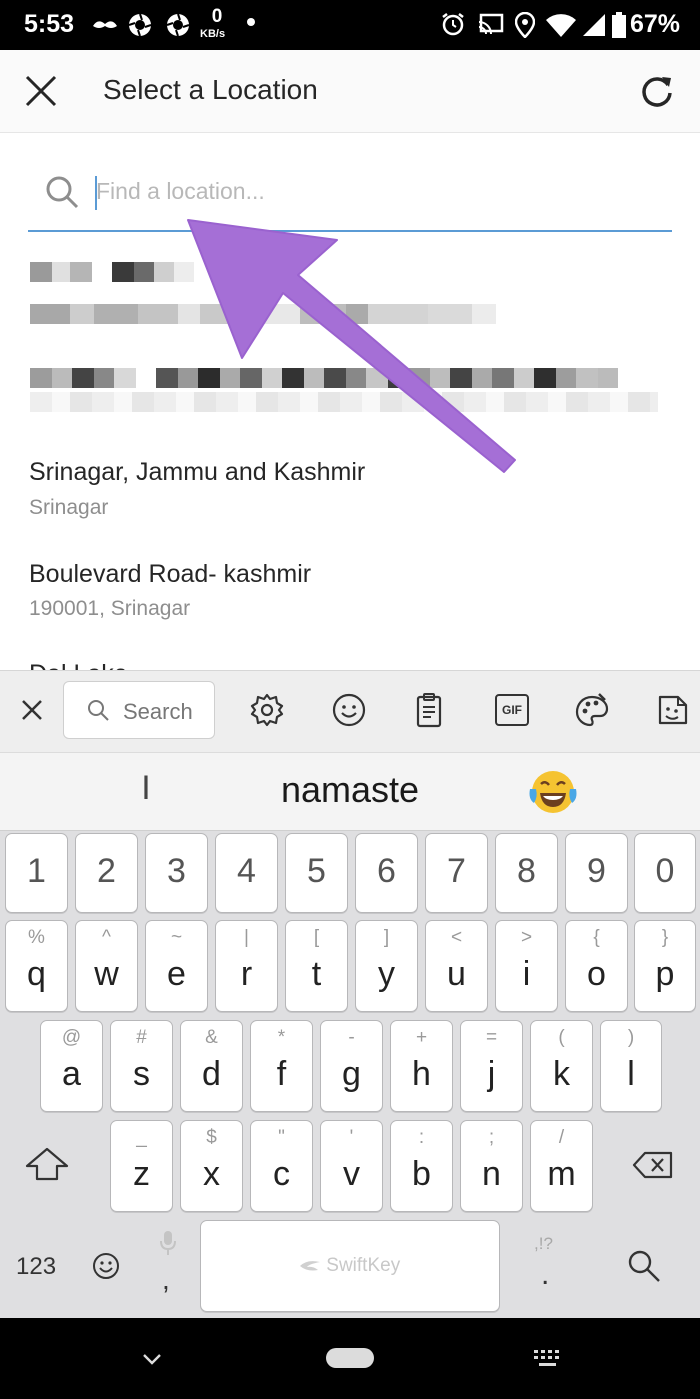 Image resolution: width=700 pixels, height=1399 pixels. What do you see at coordinates (596, 966) in the screenshot?
I see `key-o: {o` at bounding box center [596, 966].